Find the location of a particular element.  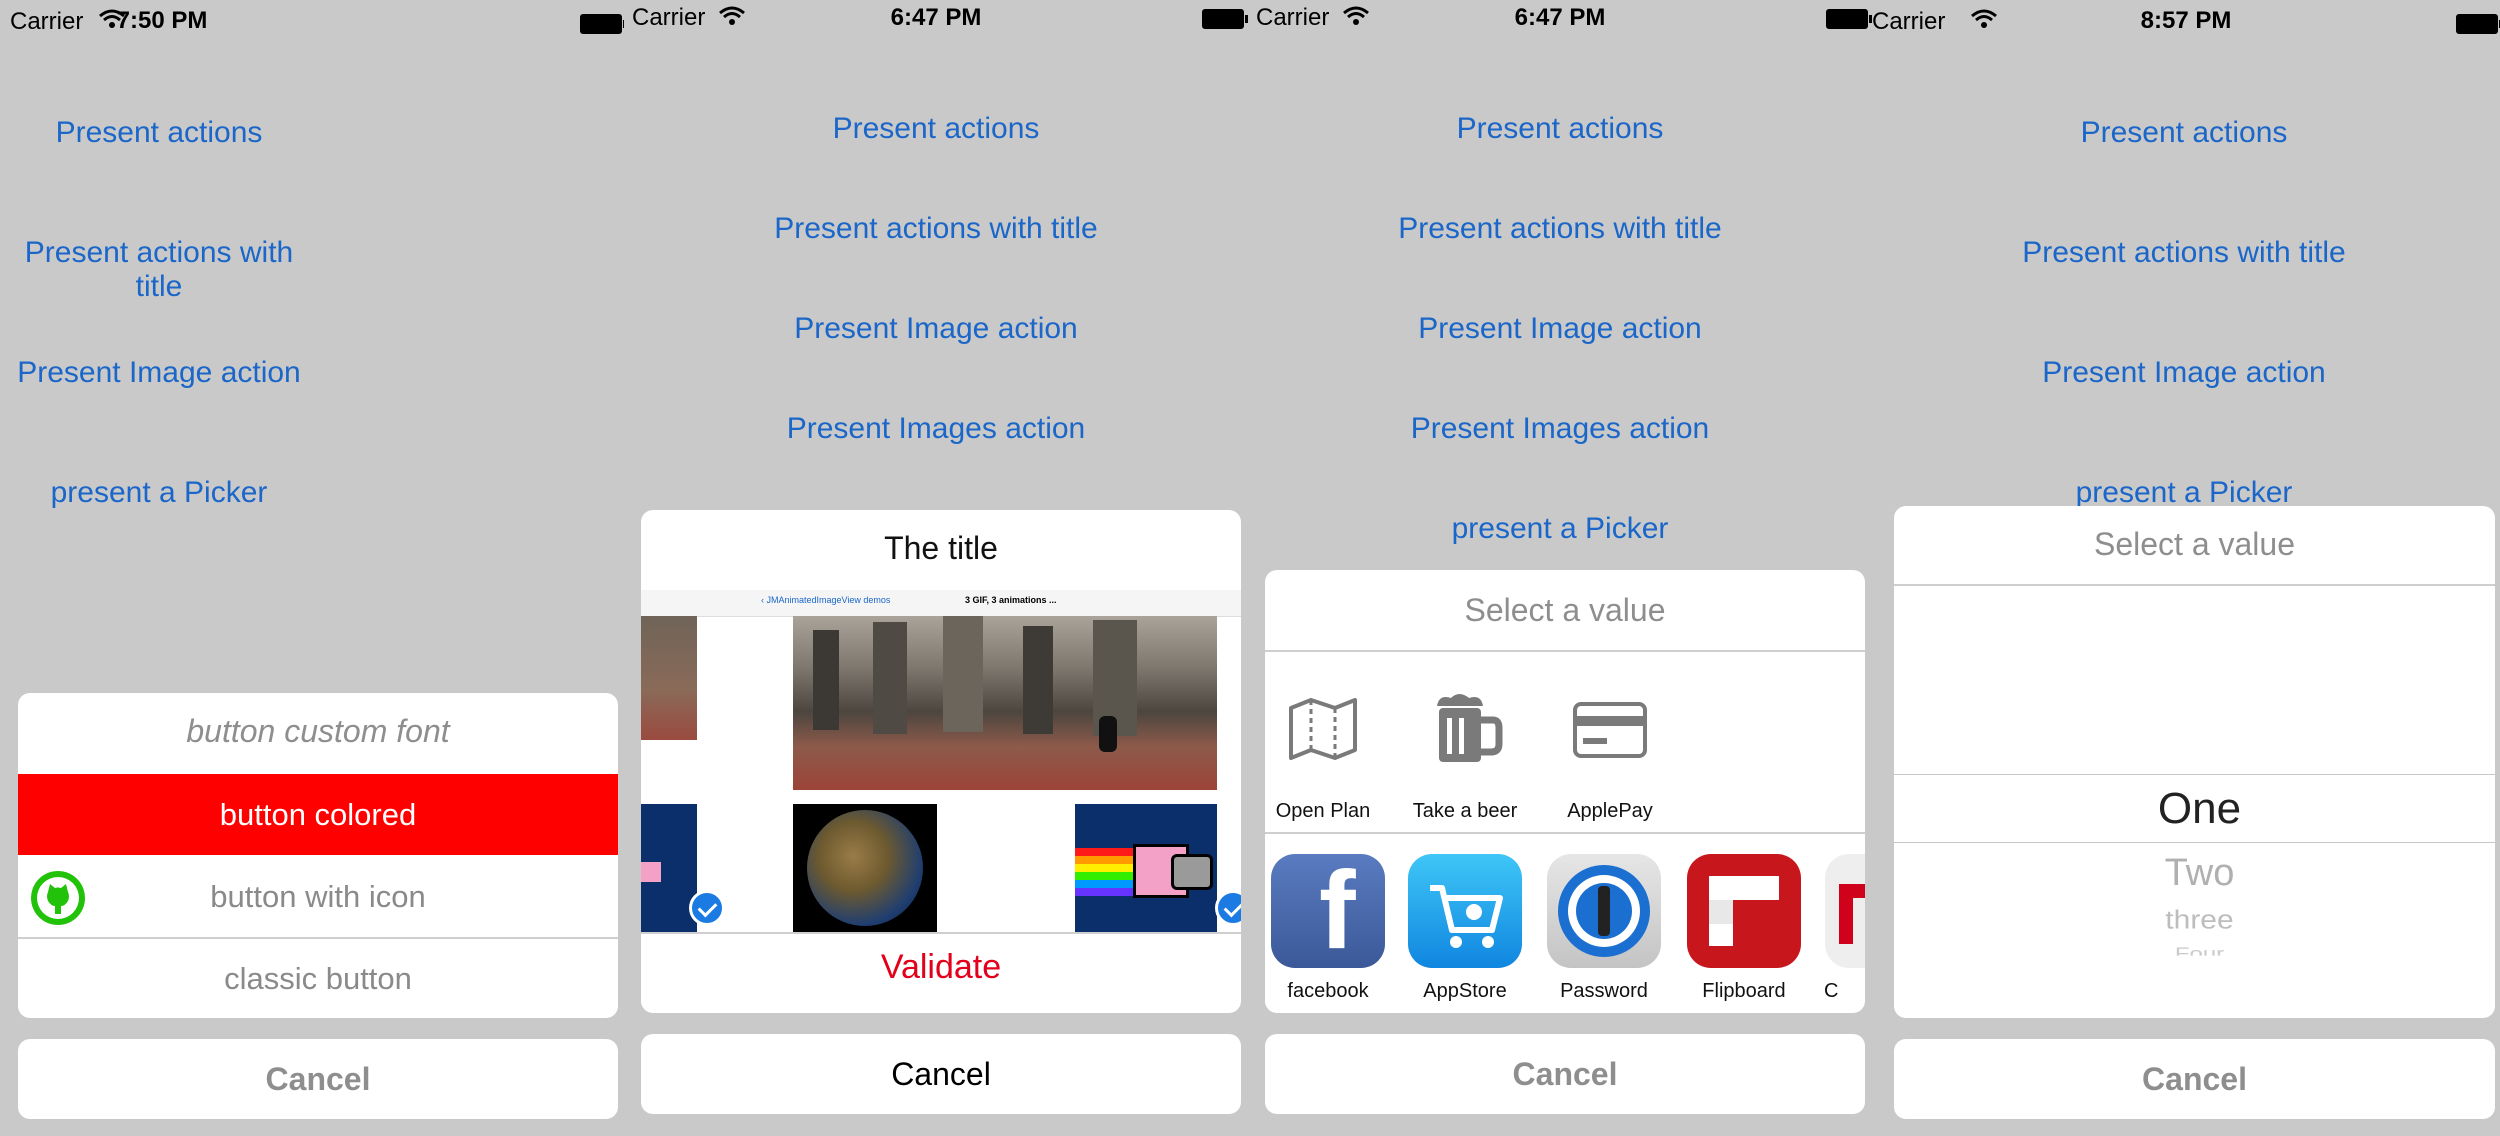

picker-selection-line-top is located at coordinates (2194, 774).